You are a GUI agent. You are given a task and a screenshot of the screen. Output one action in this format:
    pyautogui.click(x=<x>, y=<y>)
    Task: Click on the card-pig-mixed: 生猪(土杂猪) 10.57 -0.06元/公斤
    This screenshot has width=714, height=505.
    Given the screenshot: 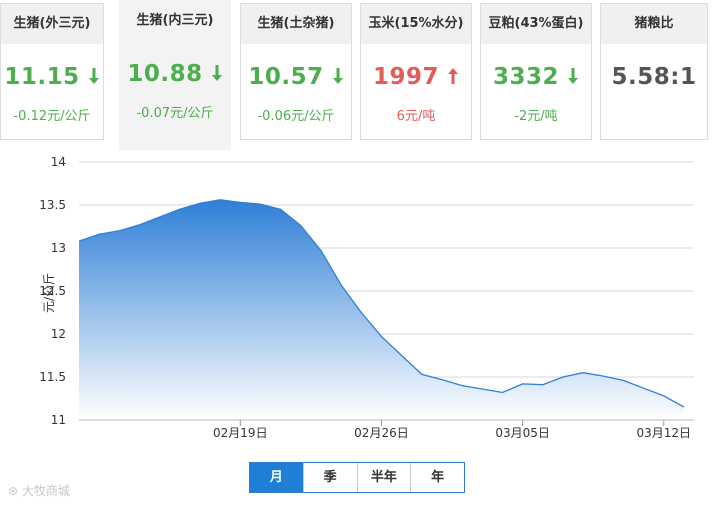 What is the action you would take?
    pyautogui.click(x=296, y=71)
    